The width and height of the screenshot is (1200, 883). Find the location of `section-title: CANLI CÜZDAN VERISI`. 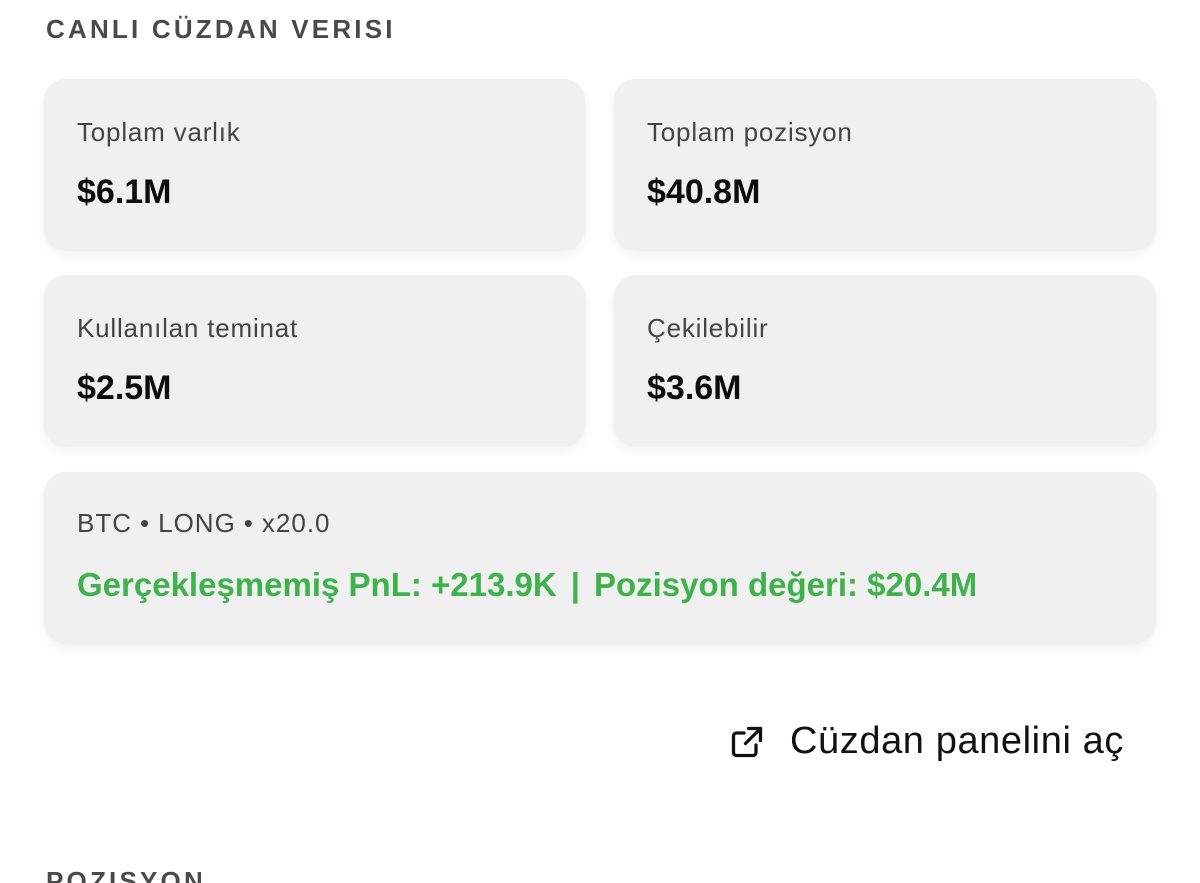

section-title: CANLI CÜZDAN VERISI is located at coordinates (221, 29).